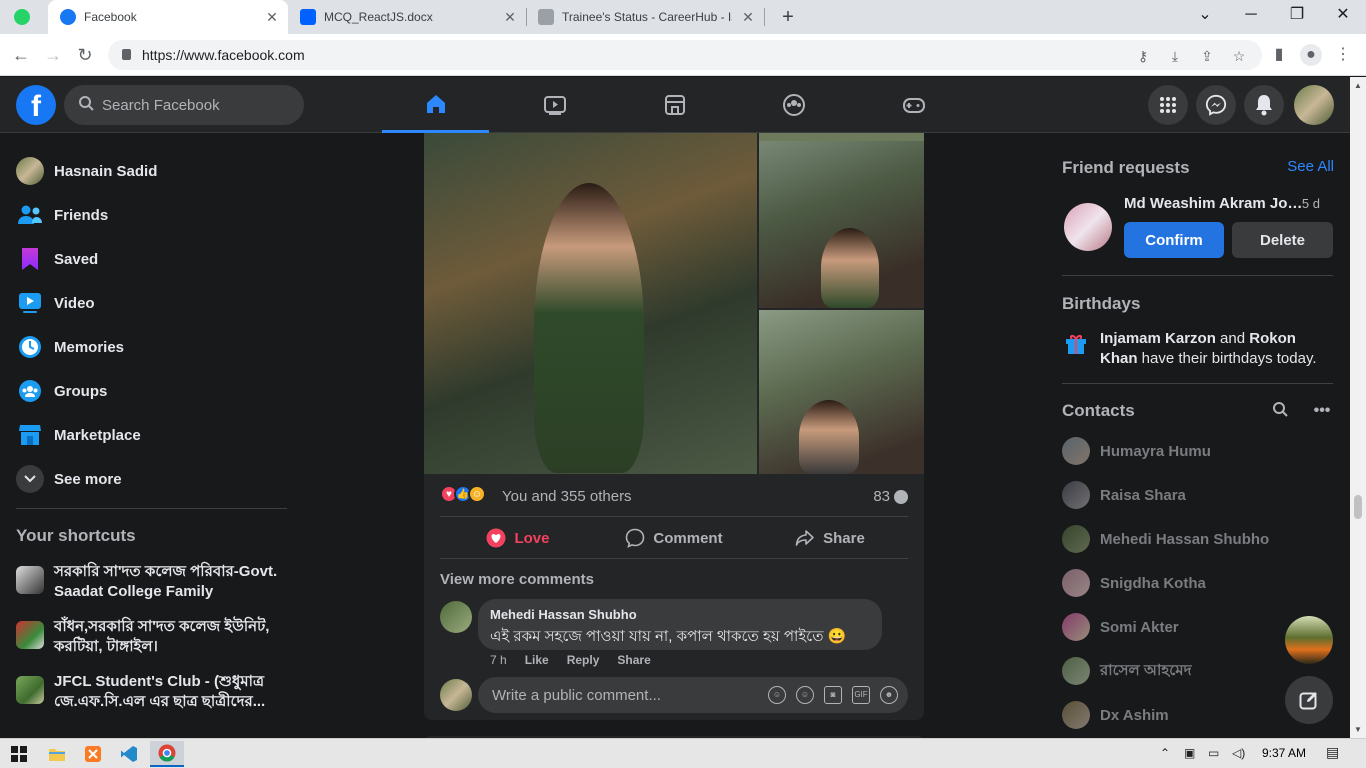  I want to click on contacts-search-icon, so click(1280, 411).